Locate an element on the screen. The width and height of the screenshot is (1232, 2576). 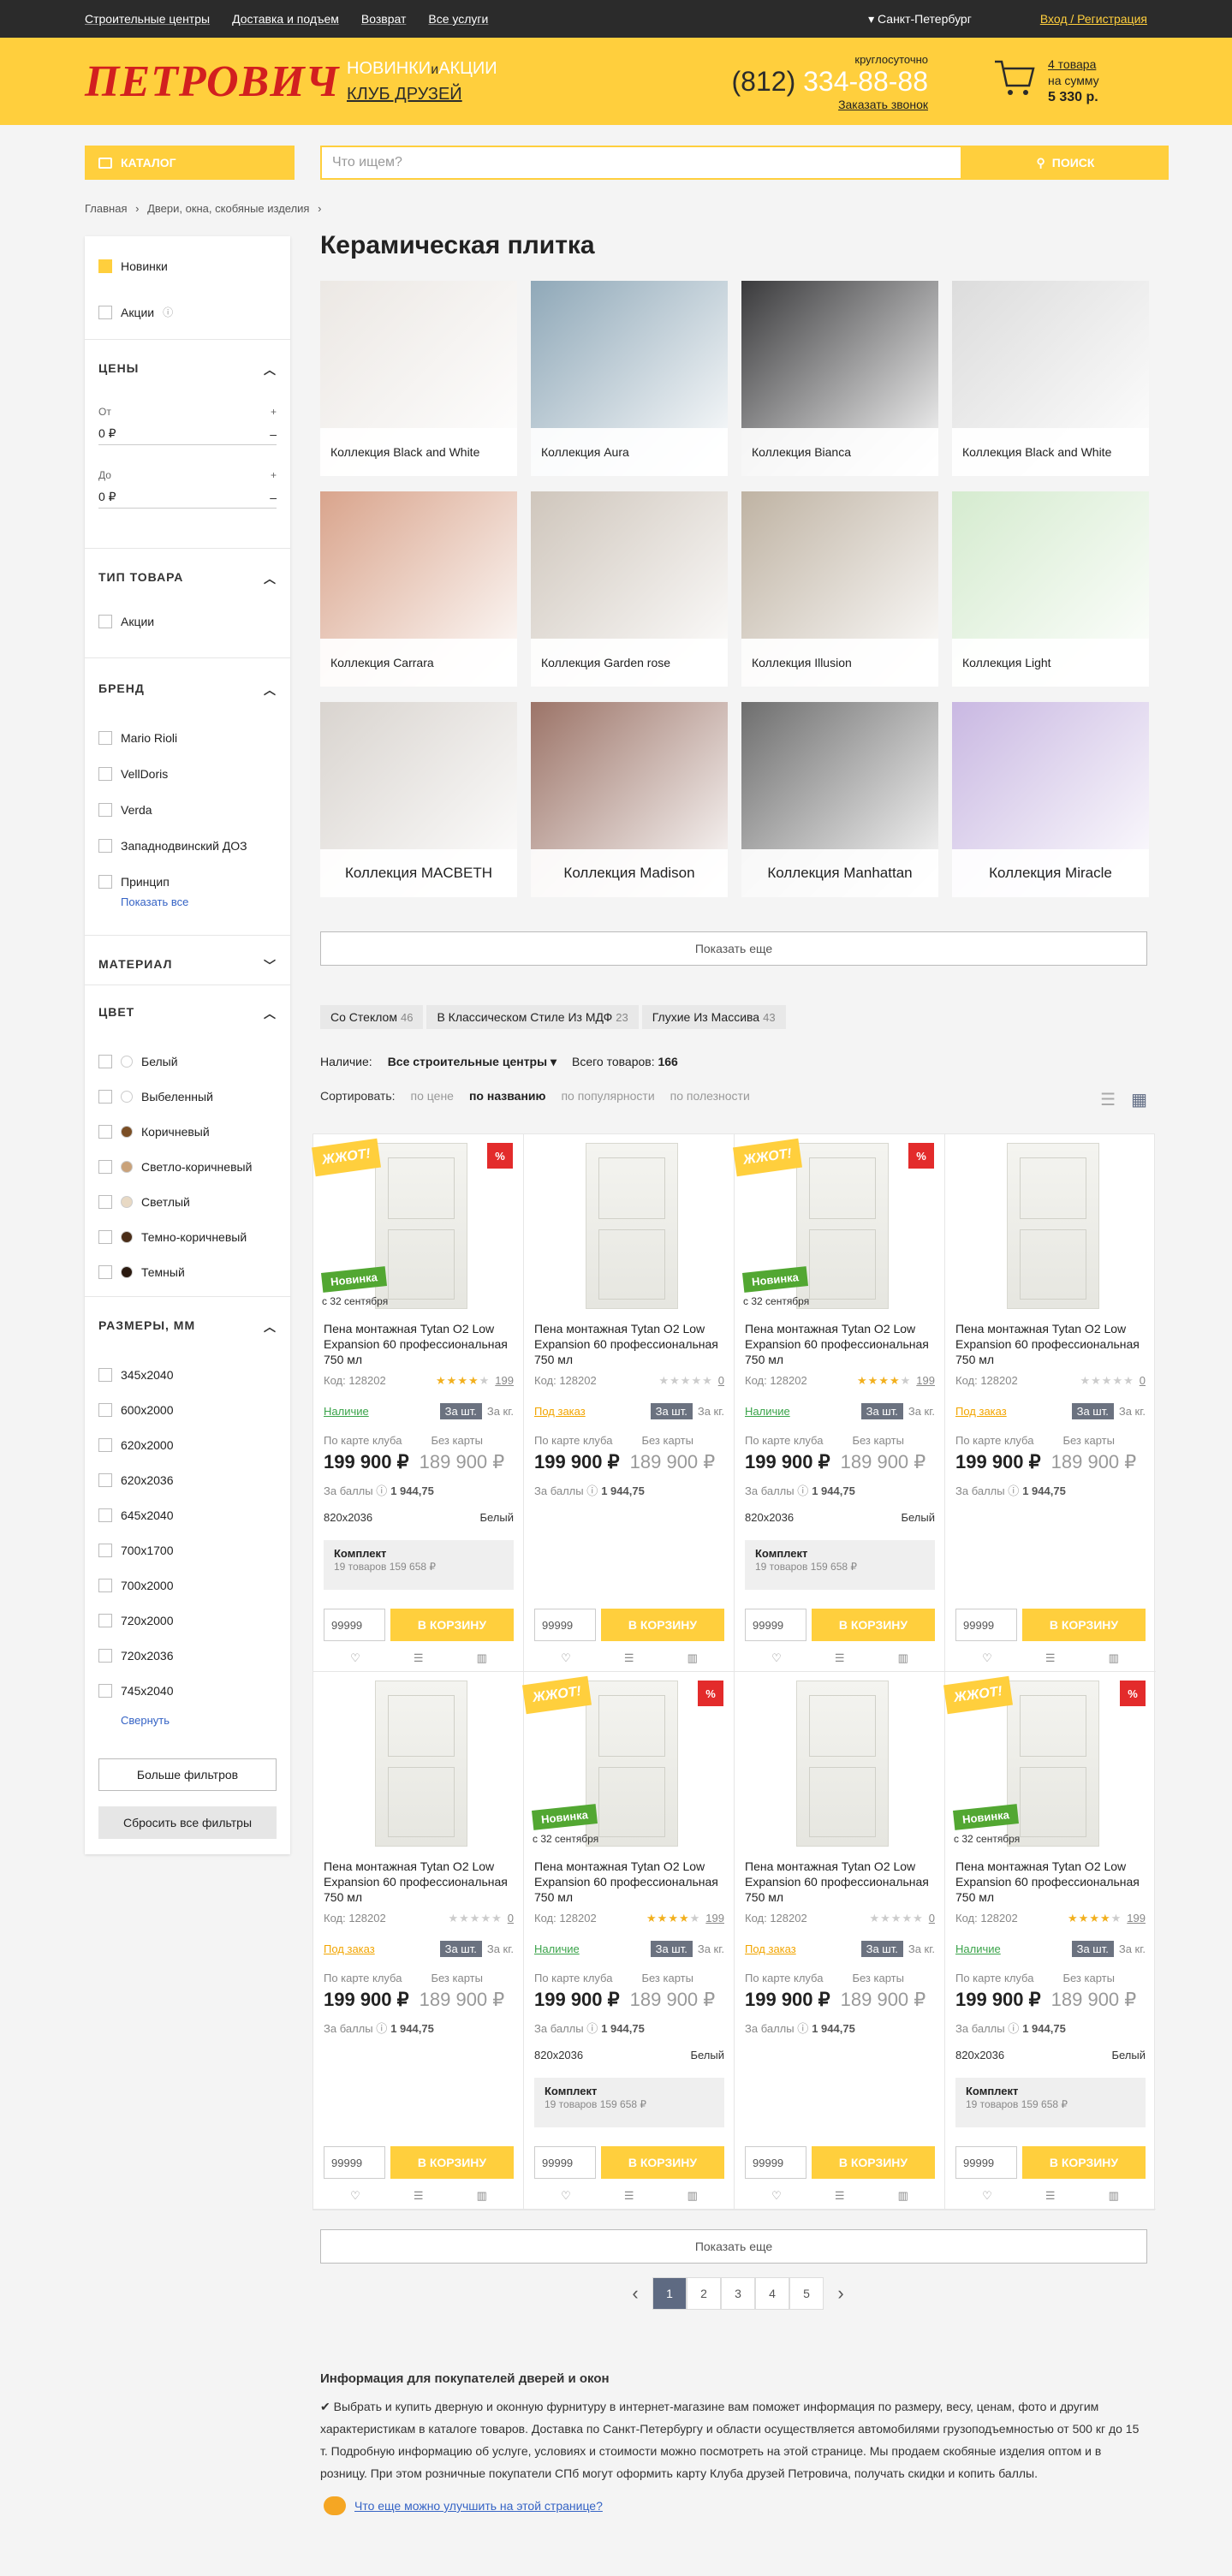
size-header: РАЗМЕРЫ, ММ ︿ is located at coordinates (187, 1327).